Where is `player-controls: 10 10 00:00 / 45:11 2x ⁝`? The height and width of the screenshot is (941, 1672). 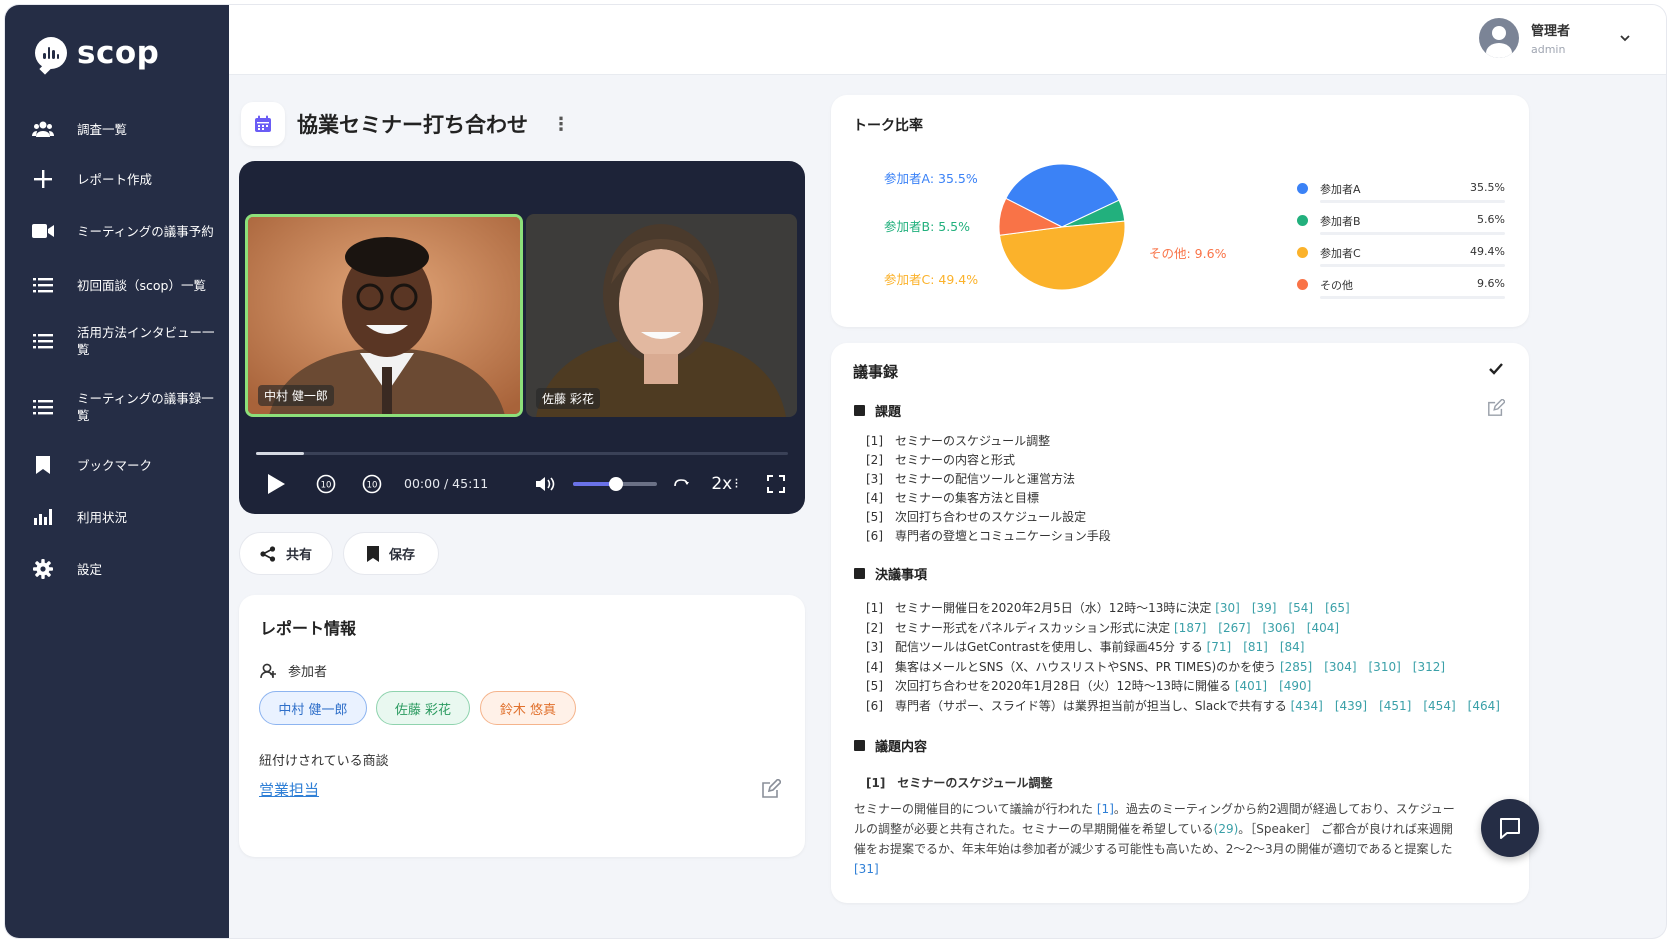
player-controls: 10 10 00:00 / 45:11 2x ⁝ is located at coordinates (526, 484).